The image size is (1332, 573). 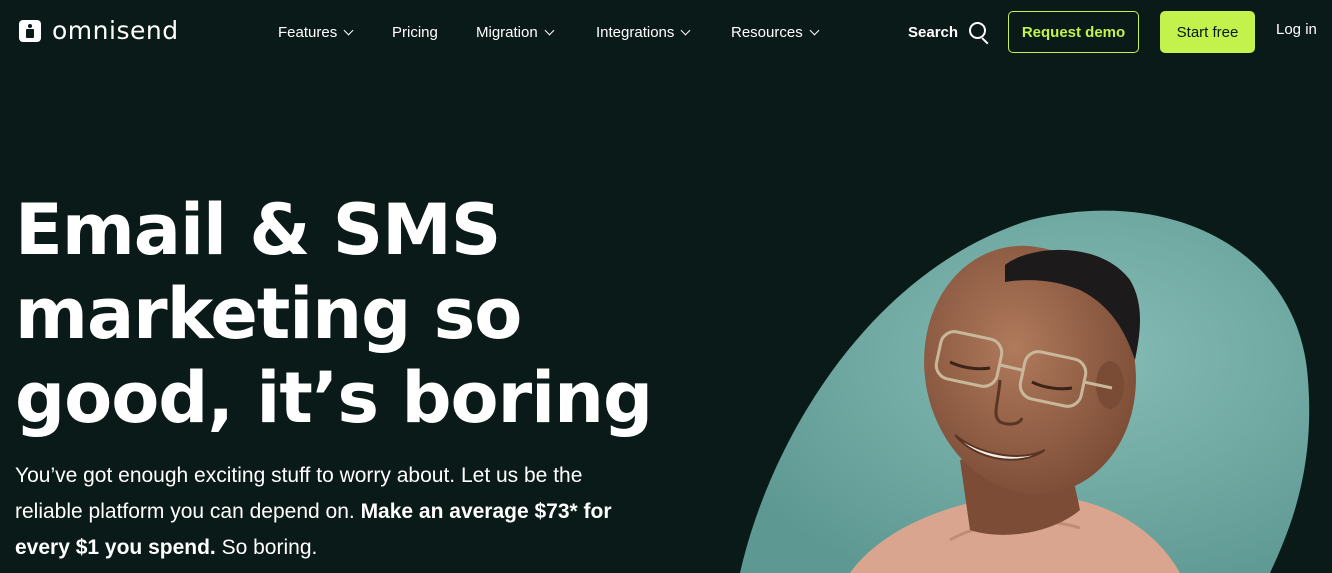 I want to click on login-link: Log in, so click(x=1296, y=32).